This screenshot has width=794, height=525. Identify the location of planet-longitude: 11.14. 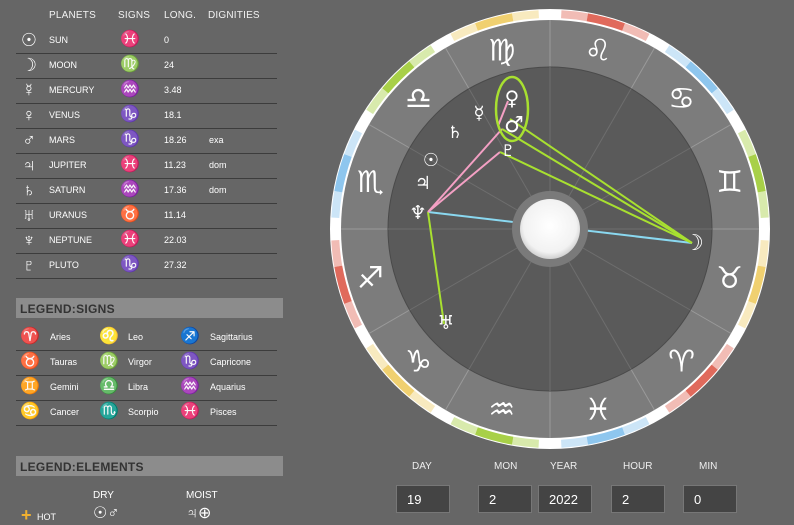
(175, 215).